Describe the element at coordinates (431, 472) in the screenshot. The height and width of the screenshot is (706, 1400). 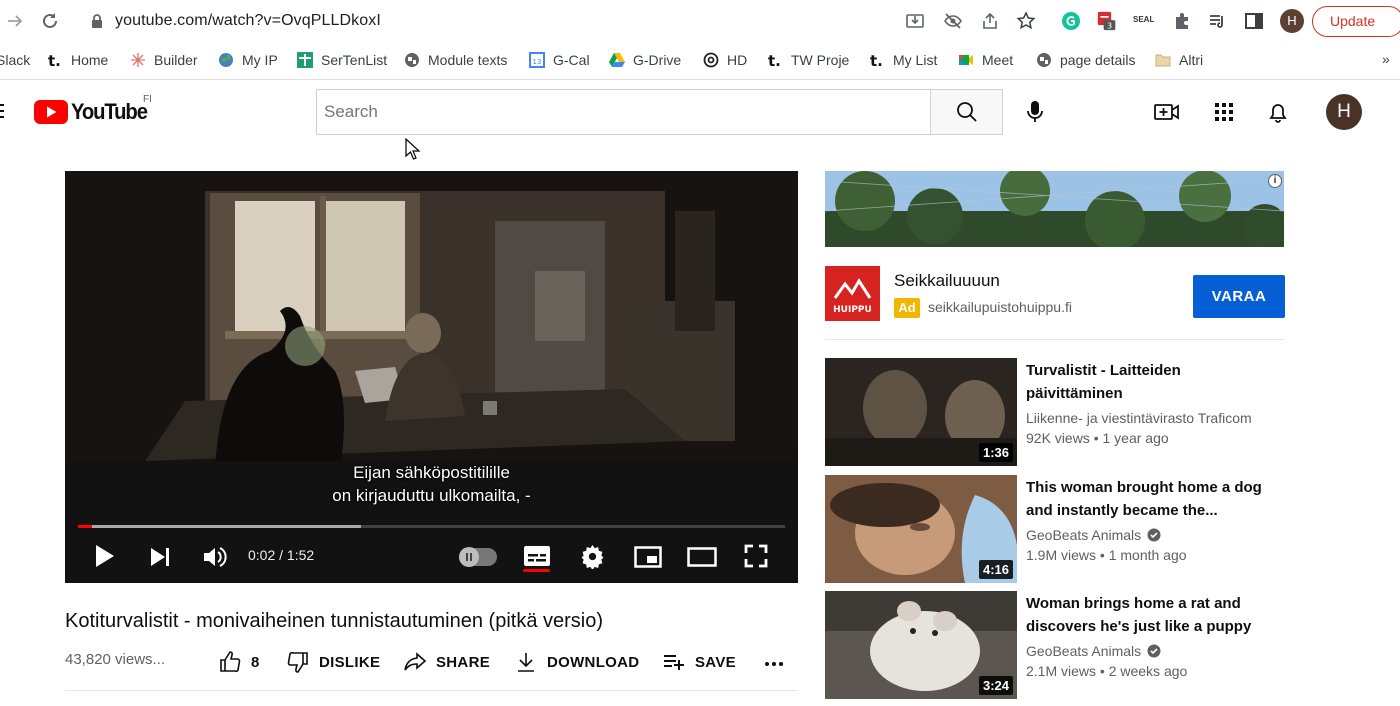
I see `caption-line-1: Eijan sähköpostitilille` at that location.